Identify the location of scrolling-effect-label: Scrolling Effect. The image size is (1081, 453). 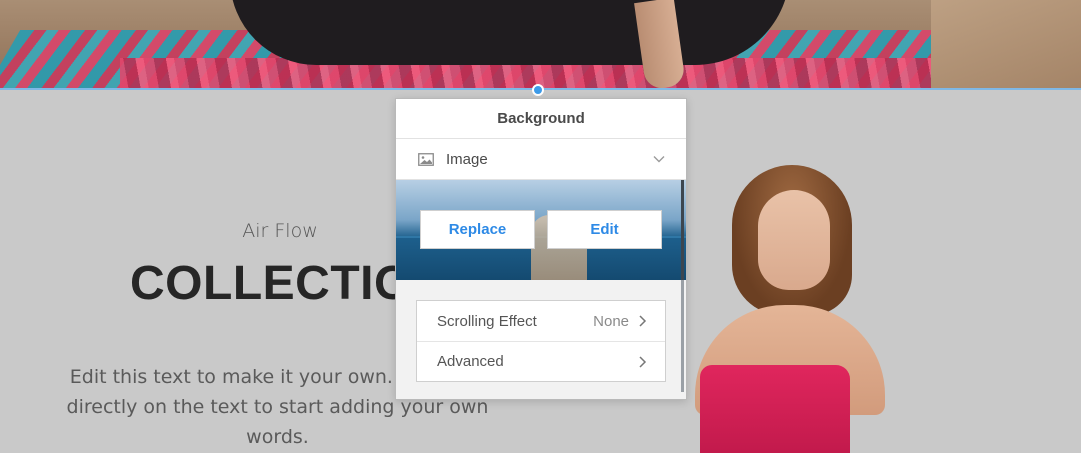
(487, 321).